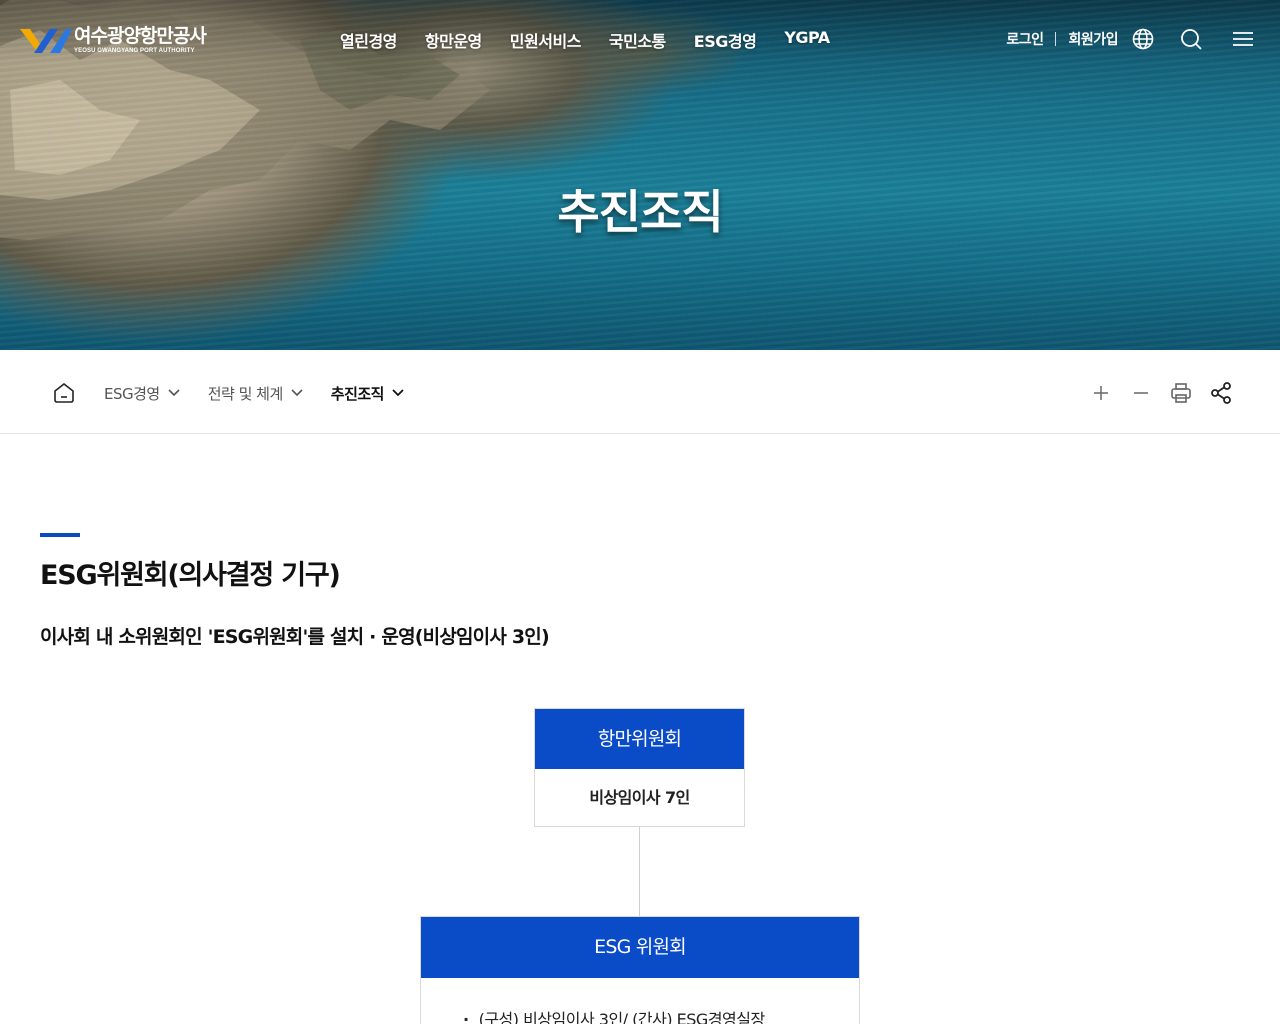 The width and height of the screenshot is (1280, 1024). Describe the element at coordinates (546, 40) in the screenshot. I see `gnb-item-civil-service: 민원서비스` at that location.